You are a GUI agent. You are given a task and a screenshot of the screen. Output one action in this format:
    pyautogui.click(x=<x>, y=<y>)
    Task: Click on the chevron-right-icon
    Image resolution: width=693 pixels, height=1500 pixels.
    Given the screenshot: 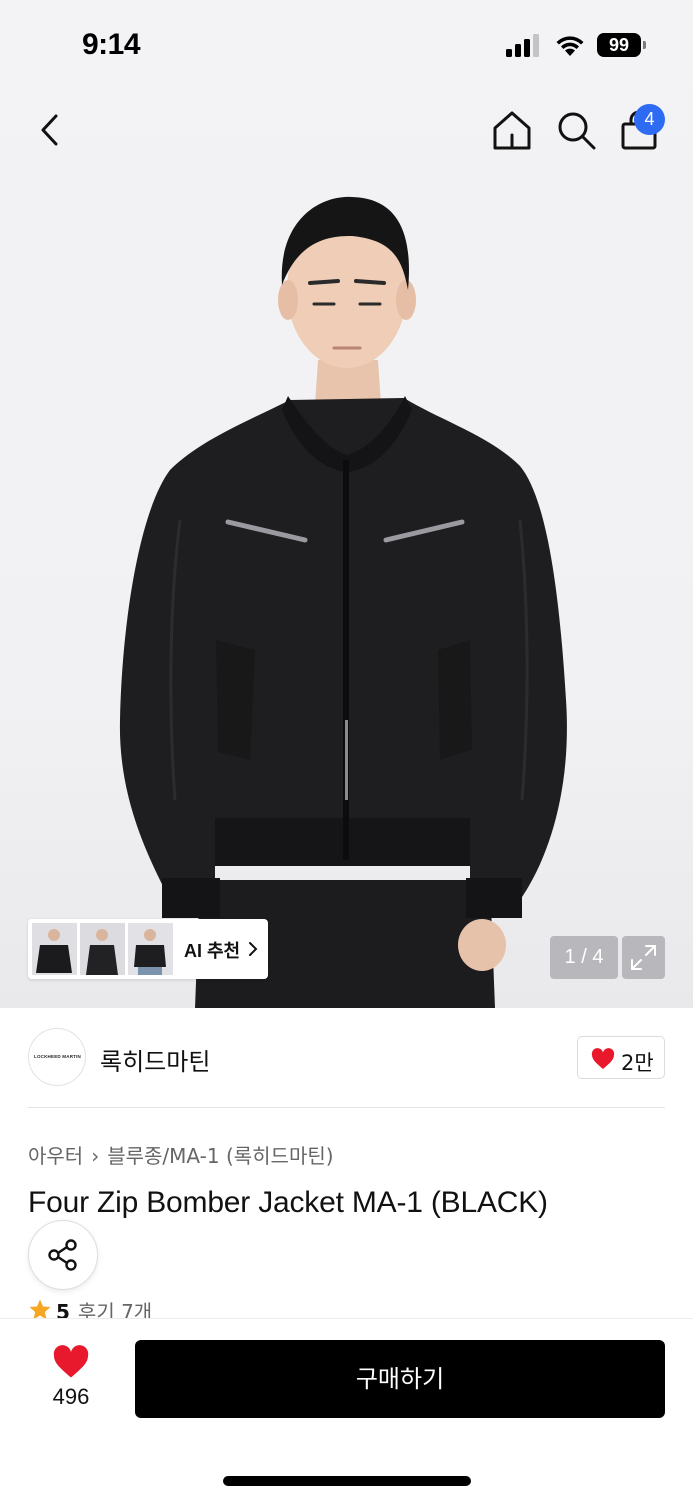 What is the action you would take?
    pyautogui.click(x=253, y=949)
    